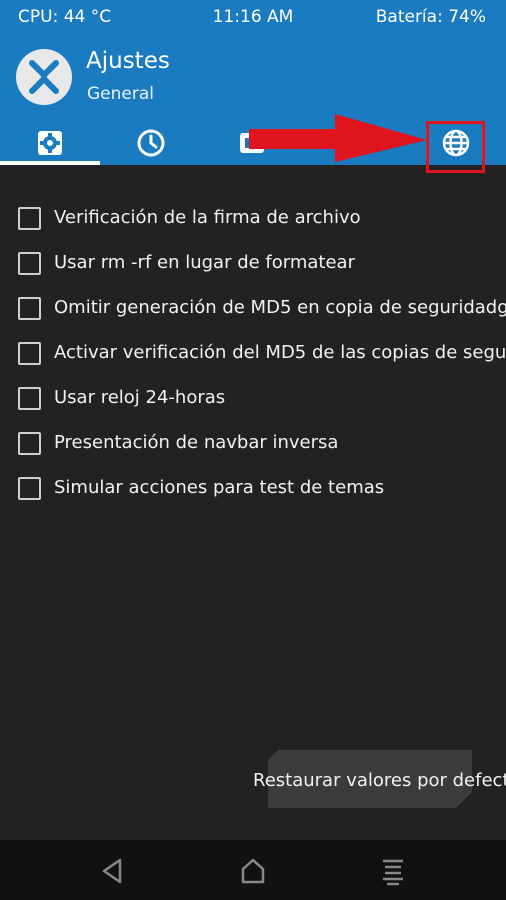  I want to click on gear-icon, so click(50, 143).